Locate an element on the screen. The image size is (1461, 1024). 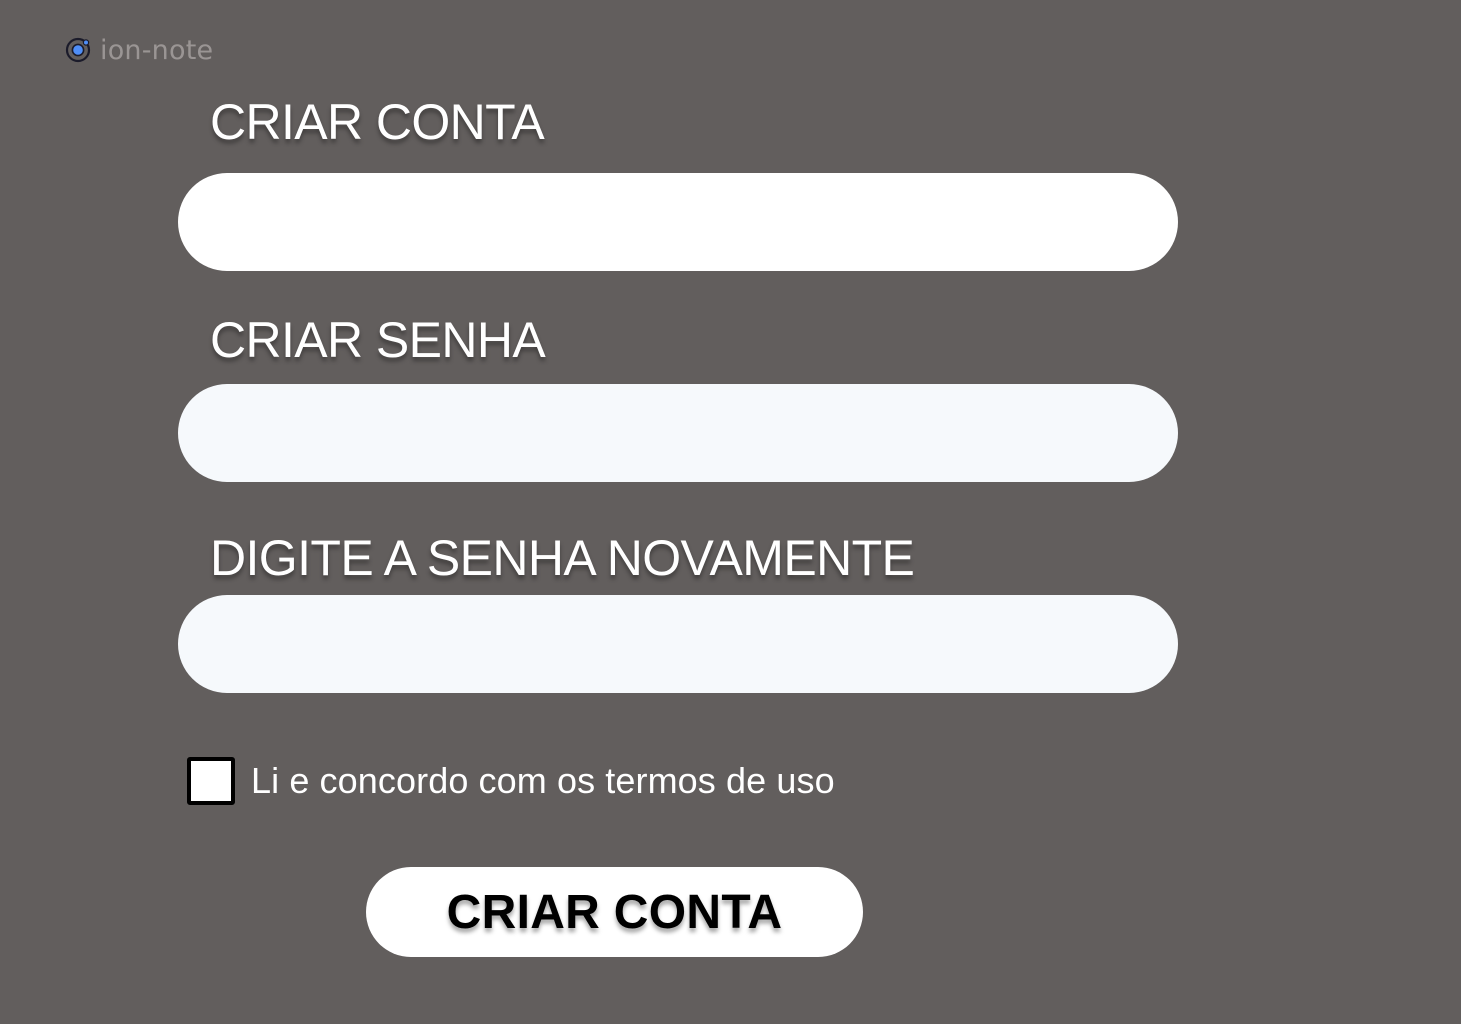
password-confirm-label: DIGITE A SENHA NOVAMENTE is located at coordinates (562, 558).